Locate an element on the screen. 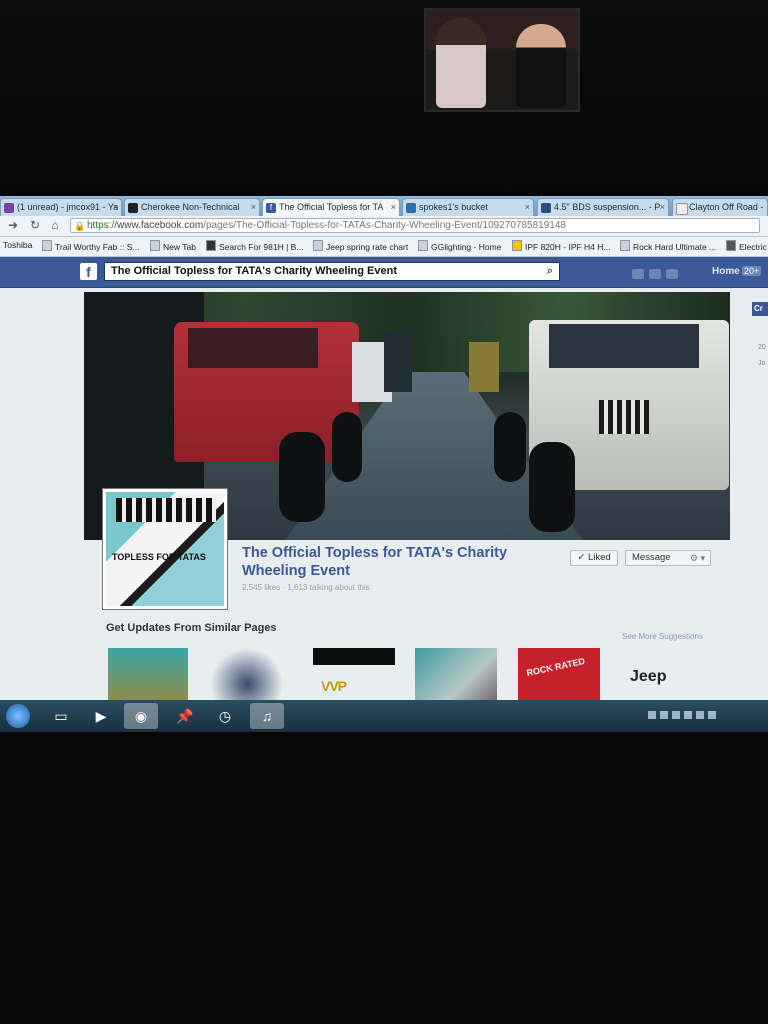 The width and height of the screenshot is (768, 1024). ipf-icon is located at coordinates (517, 245).